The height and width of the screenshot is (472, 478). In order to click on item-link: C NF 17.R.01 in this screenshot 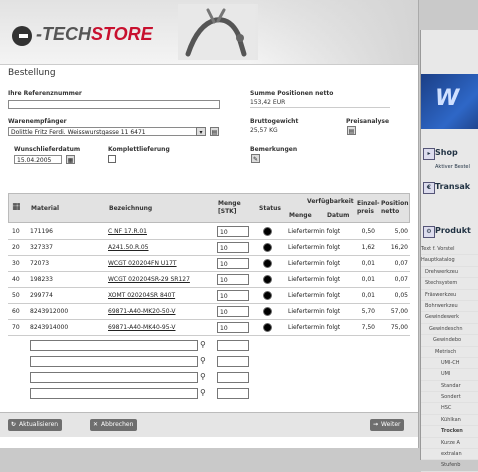, I will do `click(164, 231)`.